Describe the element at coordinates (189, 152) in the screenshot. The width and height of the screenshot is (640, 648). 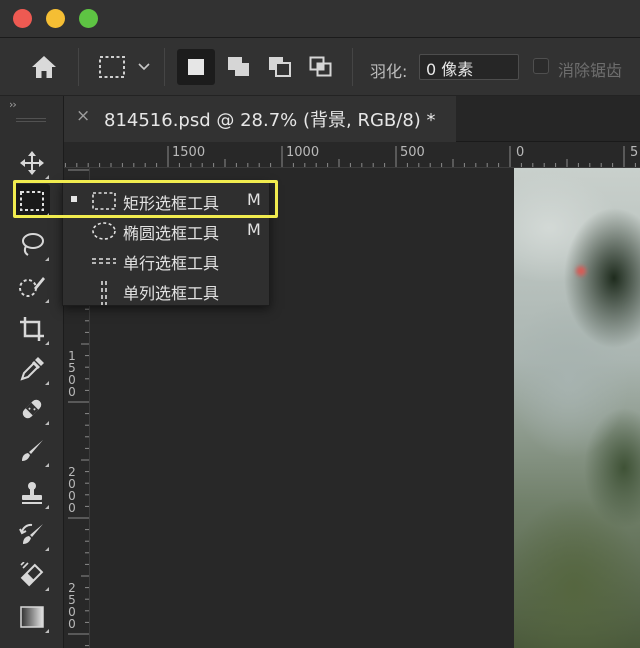
I see `ruler-label: 1500` at that location.